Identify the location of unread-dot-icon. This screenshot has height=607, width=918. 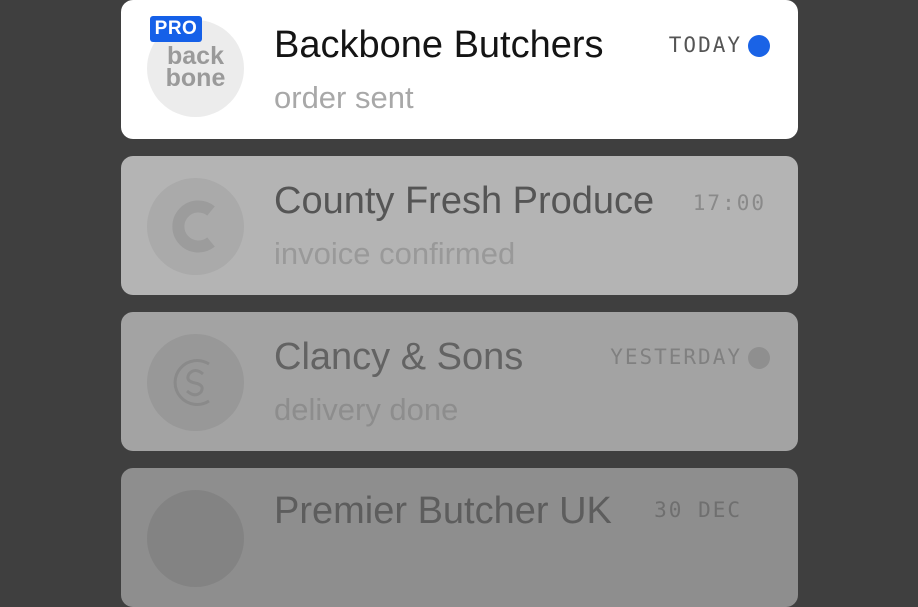
(759, 46).